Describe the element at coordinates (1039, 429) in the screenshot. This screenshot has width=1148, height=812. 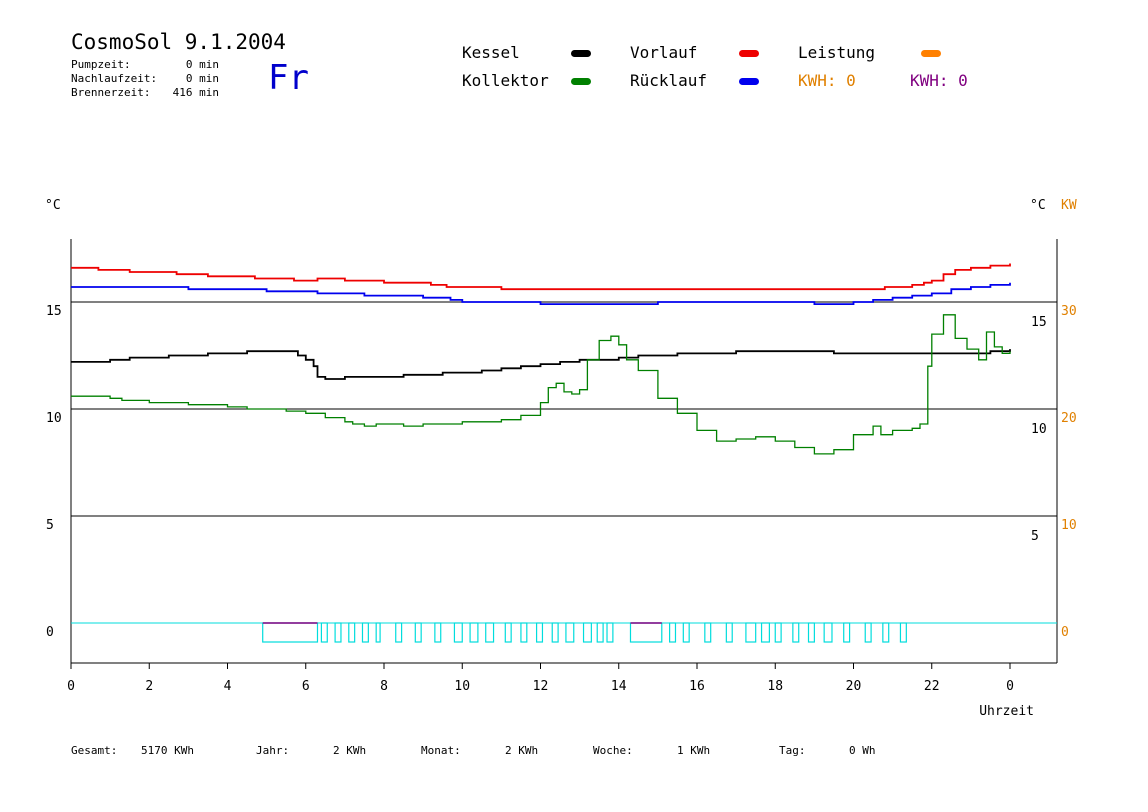
I see `y-right-tick-label: 10` at that location.